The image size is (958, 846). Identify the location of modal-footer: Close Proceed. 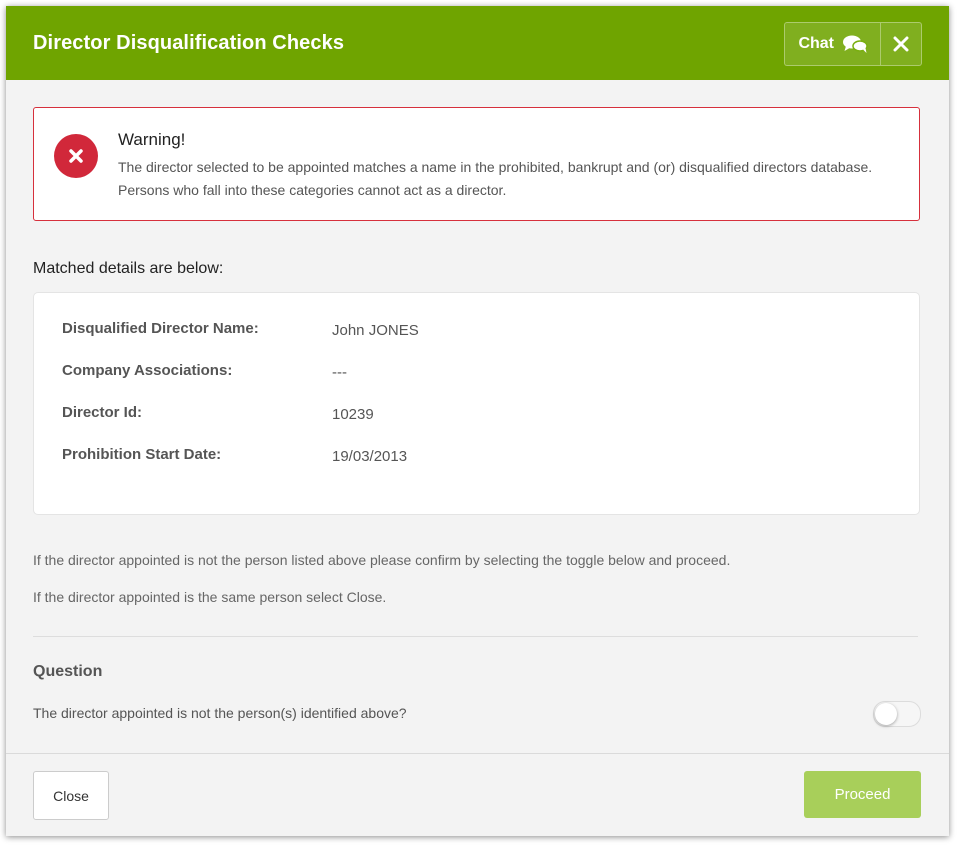
(477, 794).